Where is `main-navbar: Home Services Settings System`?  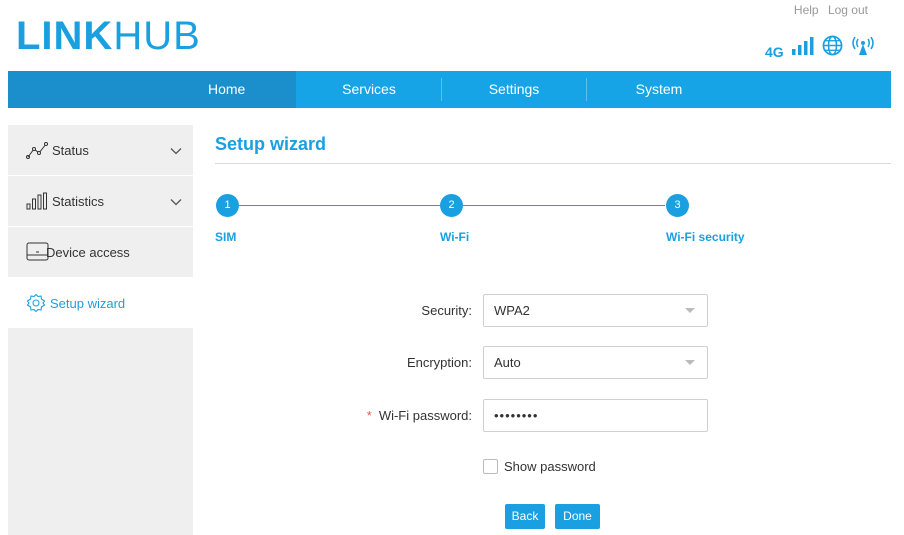 main-navbar: Home Services Settings System is located at coordinates (449, 89).